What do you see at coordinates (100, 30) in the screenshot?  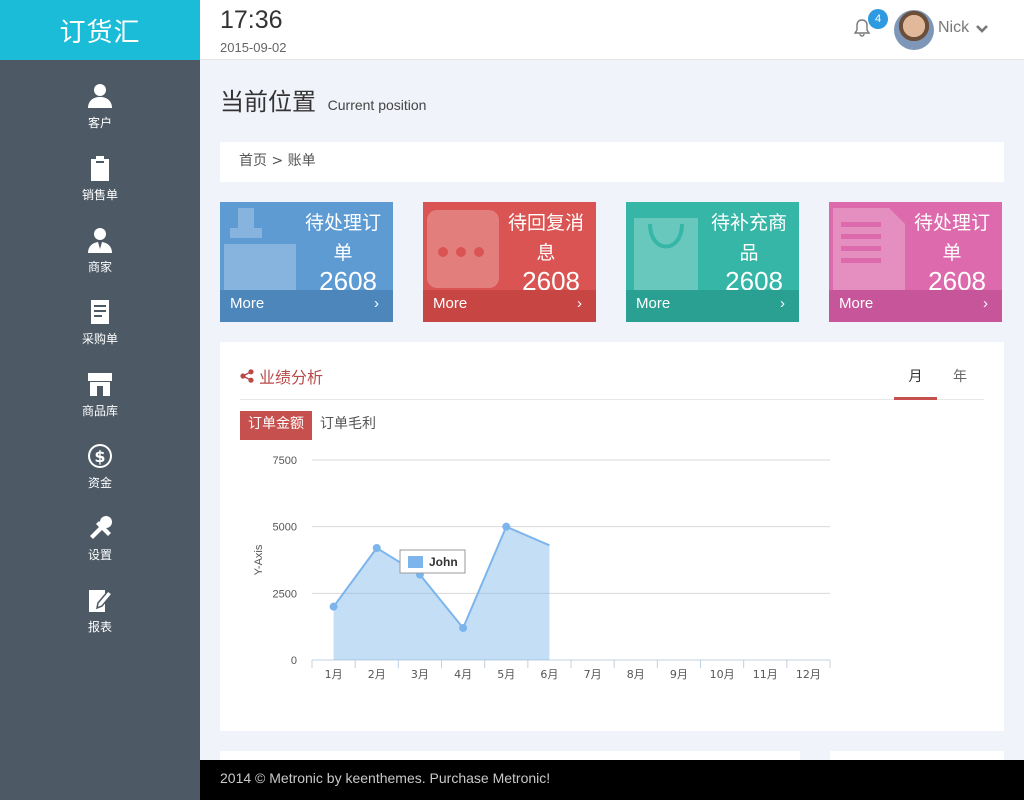 I see `brand-logo: 订货汇` at bounding box center [100, 30].